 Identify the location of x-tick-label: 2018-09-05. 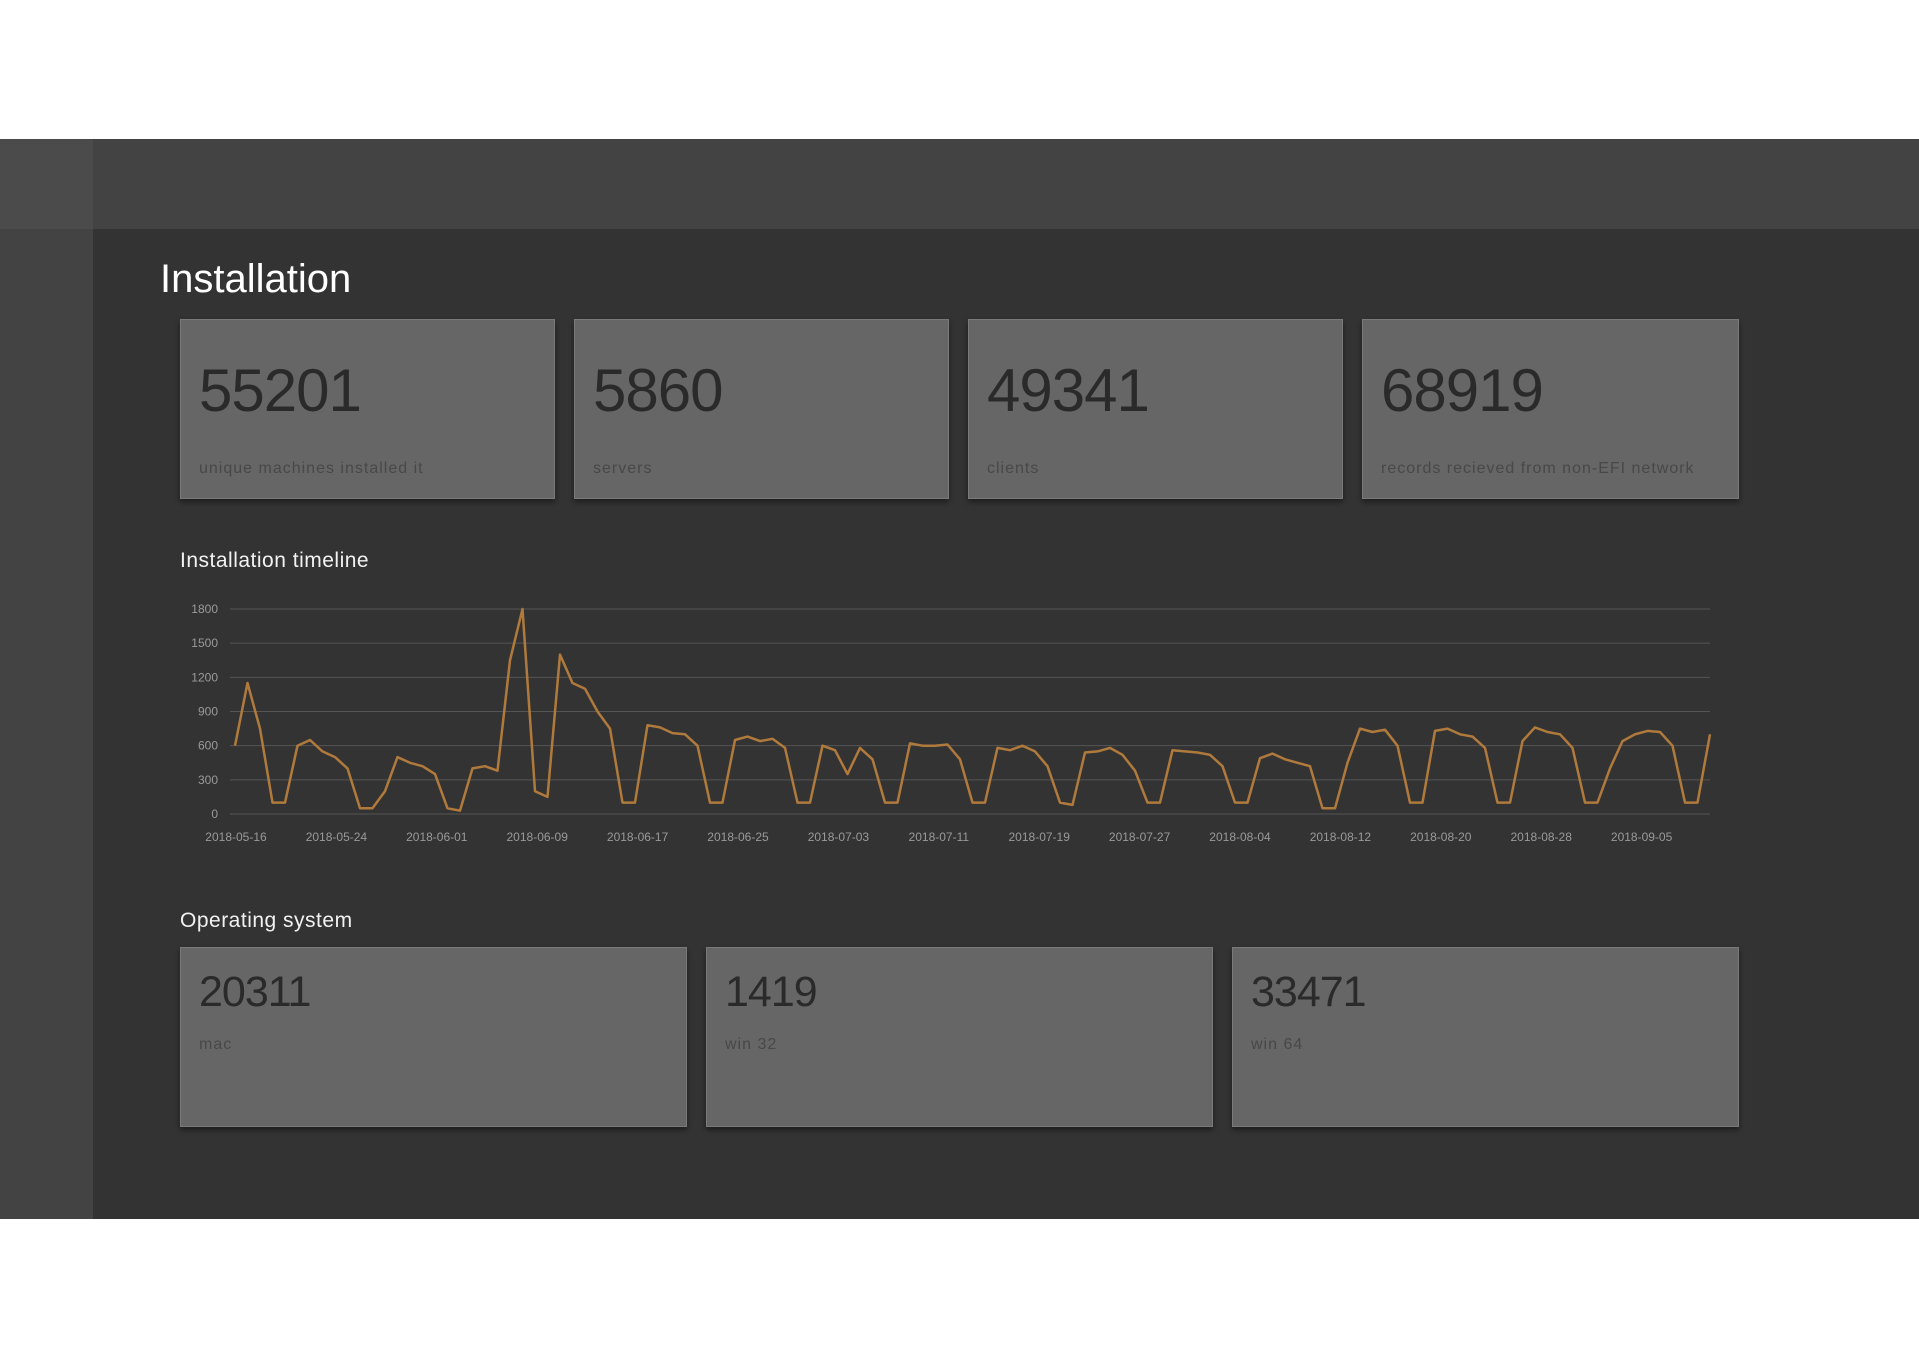
(1642, 837).